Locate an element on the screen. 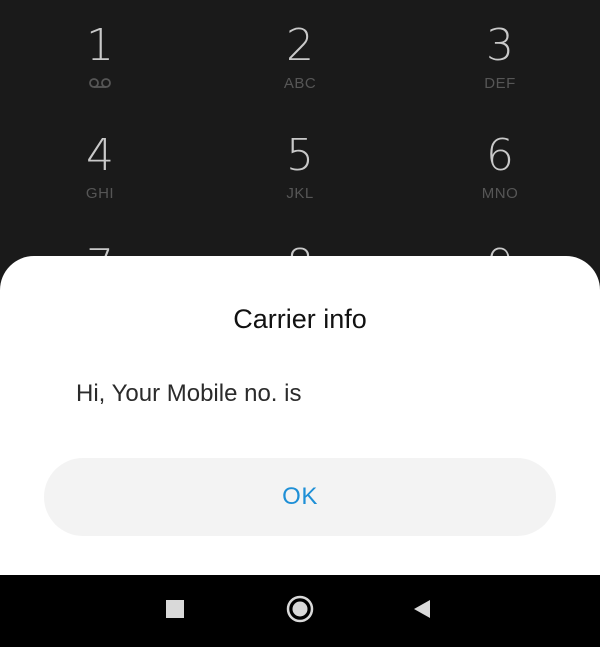 The height and width of the screenshot is (647, 600). circle-icon is located at coordinates (300, 611).